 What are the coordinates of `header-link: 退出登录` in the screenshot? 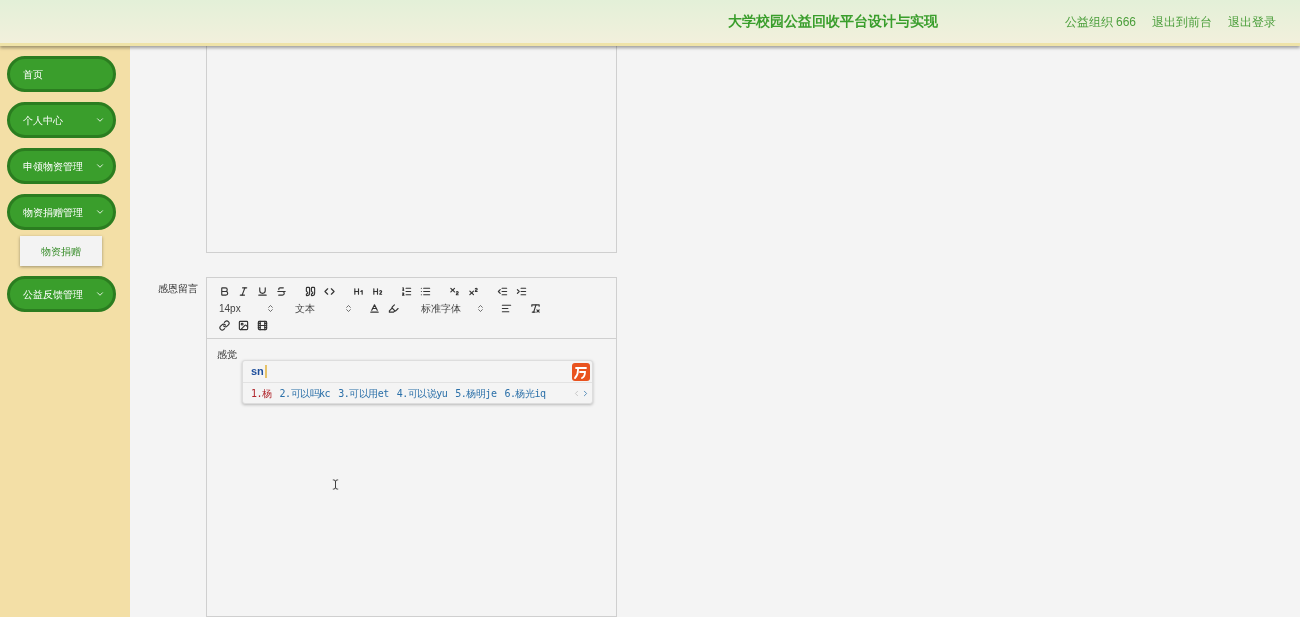 It's located at (1252, 21).